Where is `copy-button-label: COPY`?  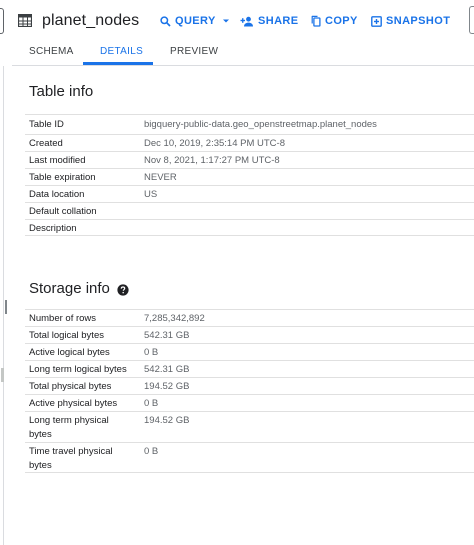
copy-button-label: COPY is located at coordinates (341, 21).